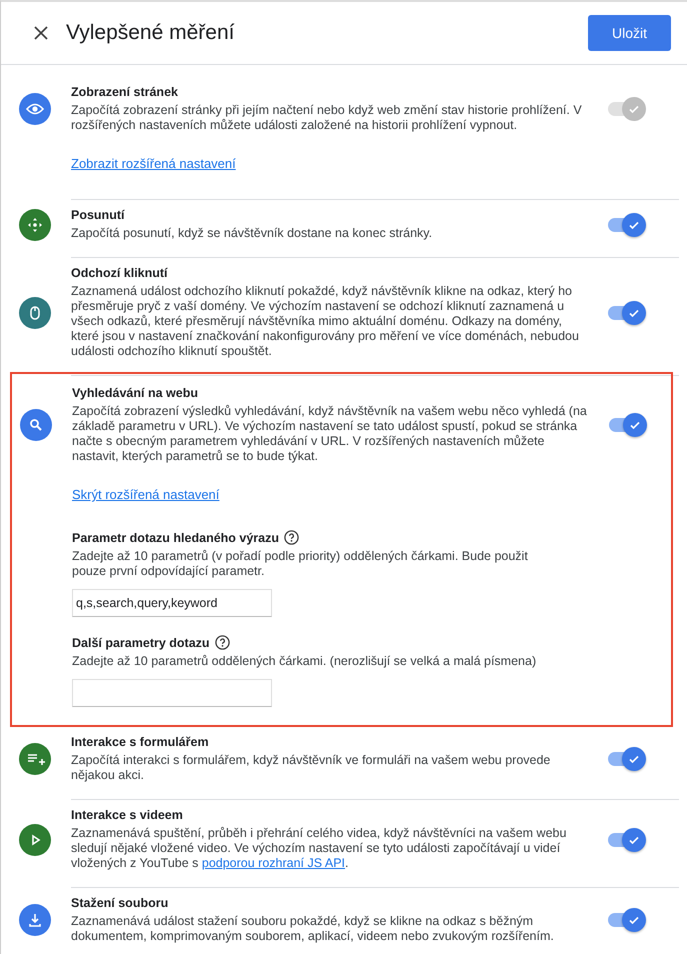 Image resolution: width=687 pixels, height=954 pixels. Describe the element at coordinates (98, 215) in the screenshot. I see `setting-title: Posunutí` at that location.